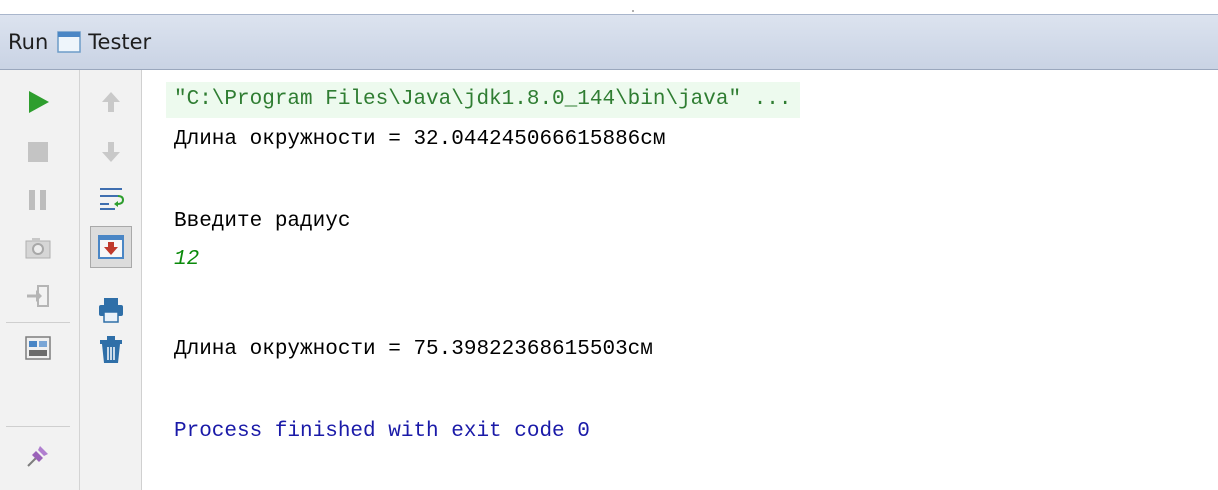 This screenshot has width=1218, height=490. I want to click on pin-button, so click(38, 456).